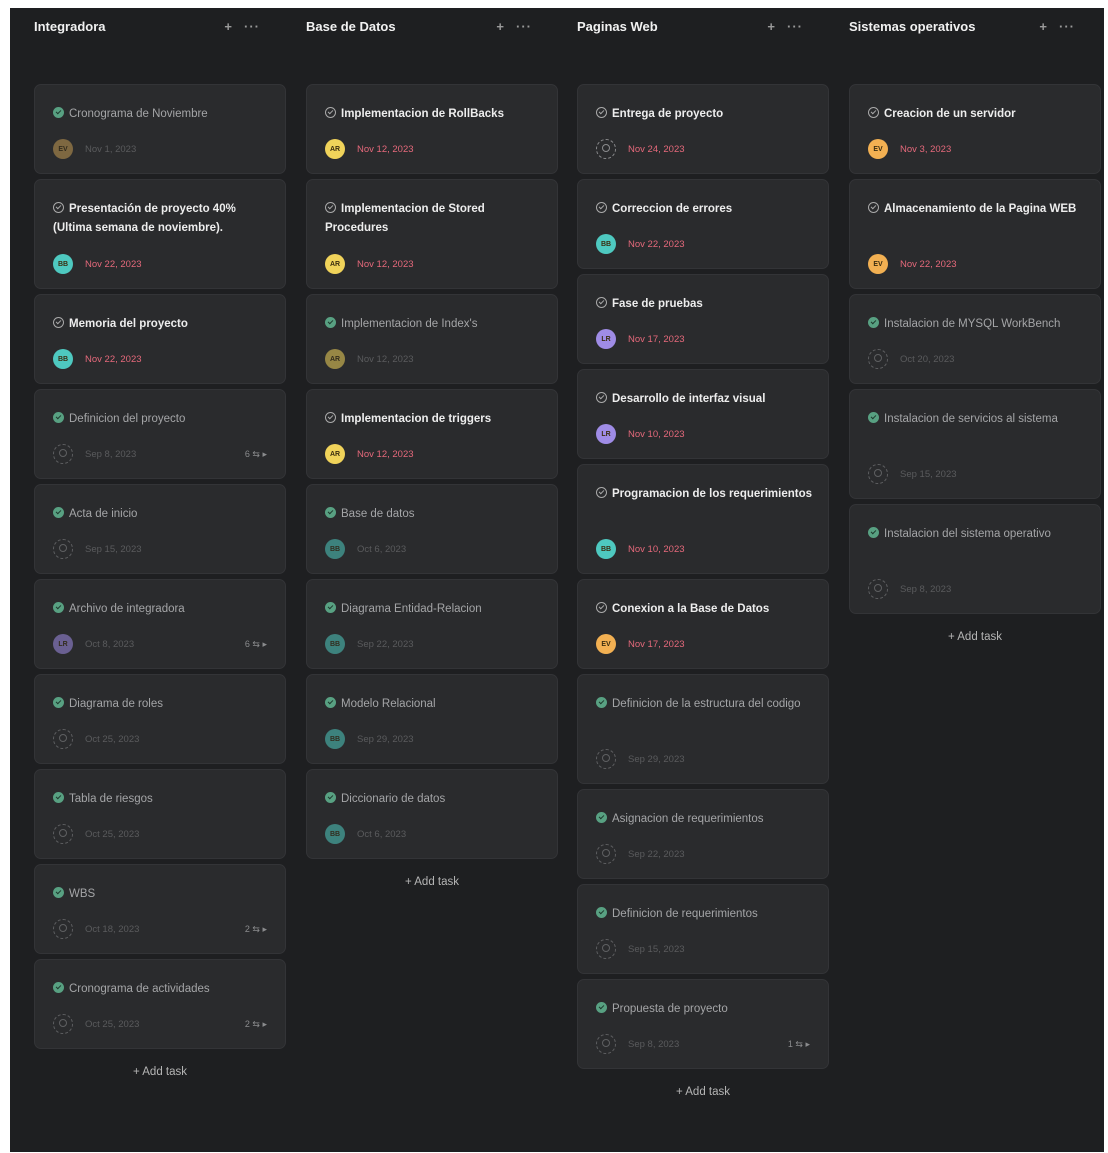 This screenshot has height=1153, width=1108. What do you see at coordinates (160, 434) in the screenshot?
I see `task-card: Definicion del proyecto Sep 8, 2023 6 ⇆ ▸` at bounding box center [160, 434].